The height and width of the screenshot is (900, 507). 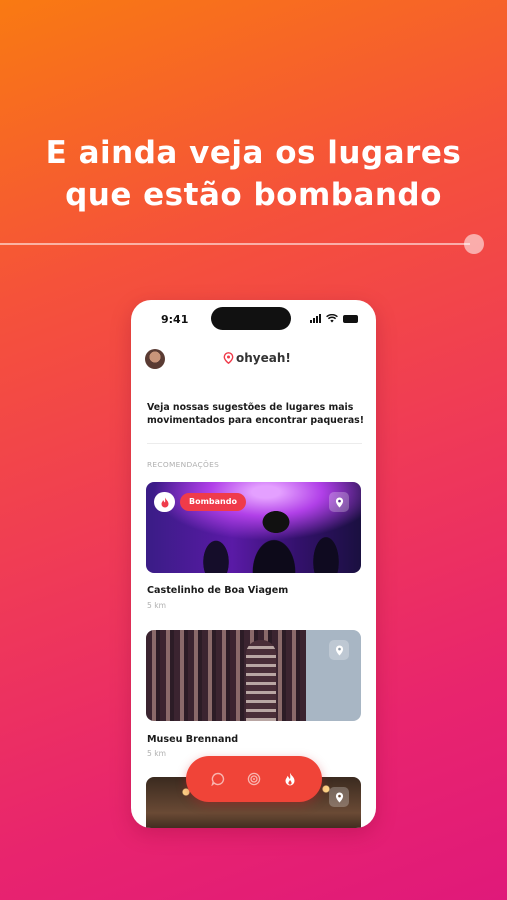 What do you see at coordinates (263, 358) in the screenshot?
I see `logo-text: ohyeah!` at bounding box center [263, 358].